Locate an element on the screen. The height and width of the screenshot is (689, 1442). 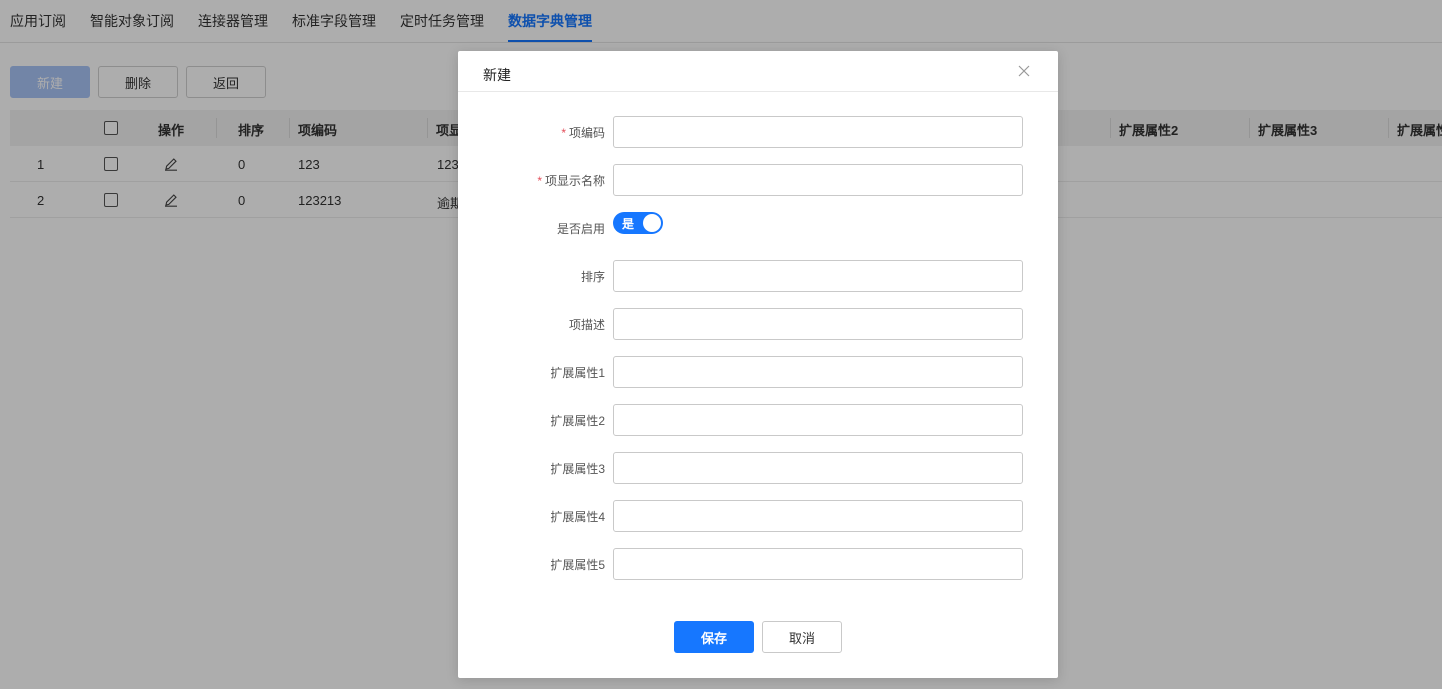
display-name-label: * 项显示名称 is located at coordinates (571, 180).